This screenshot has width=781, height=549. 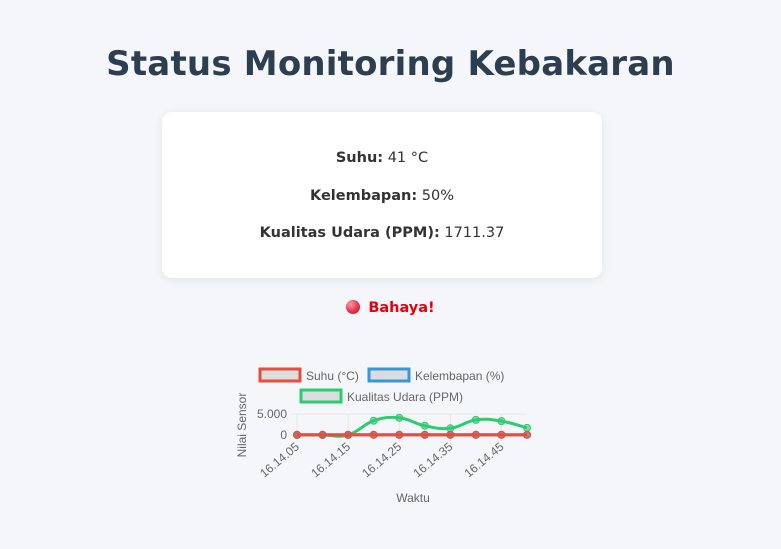 What do you see at coordinates (432, 459) in the screenshot?
I see `x-tick-label: 16.14.35` at bounding box center [432, 459].